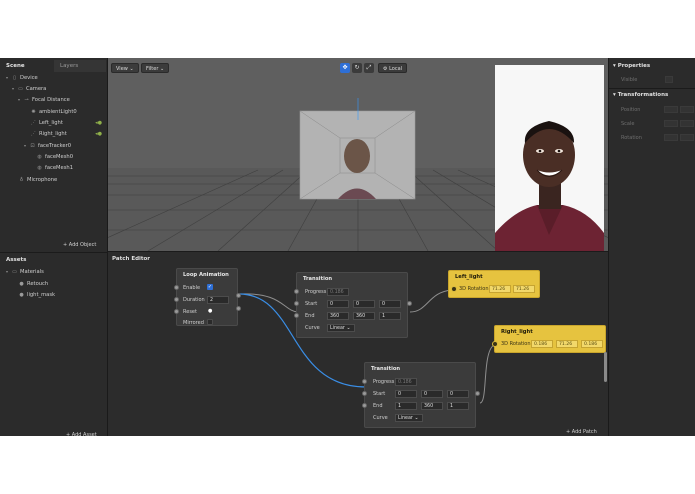 This screenshot has height=494, width=695. I want to click on rotation-y-field, so click(687, 137).